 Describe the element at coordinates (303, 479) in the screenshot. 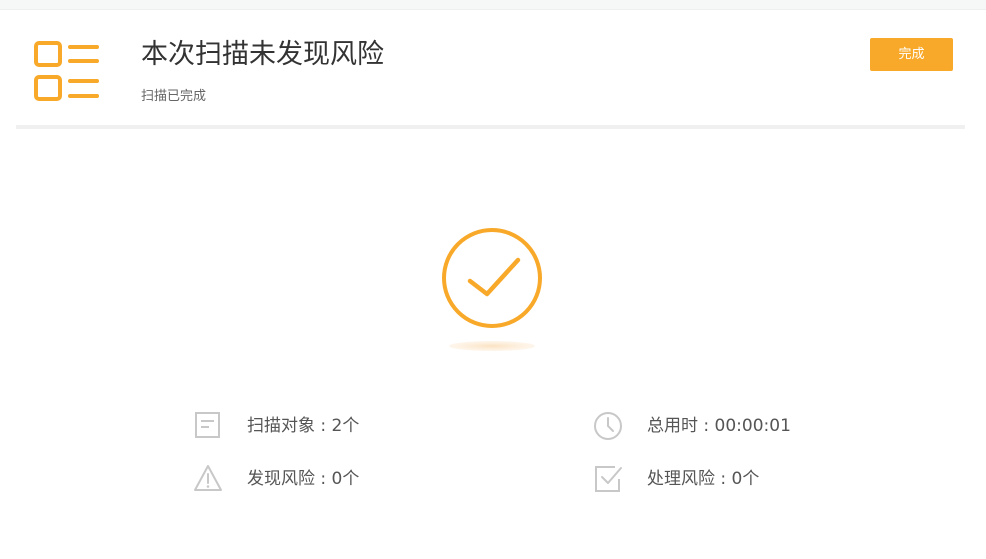

I see `stat-risks-found-label: 发现风险 : 0个` at that location.